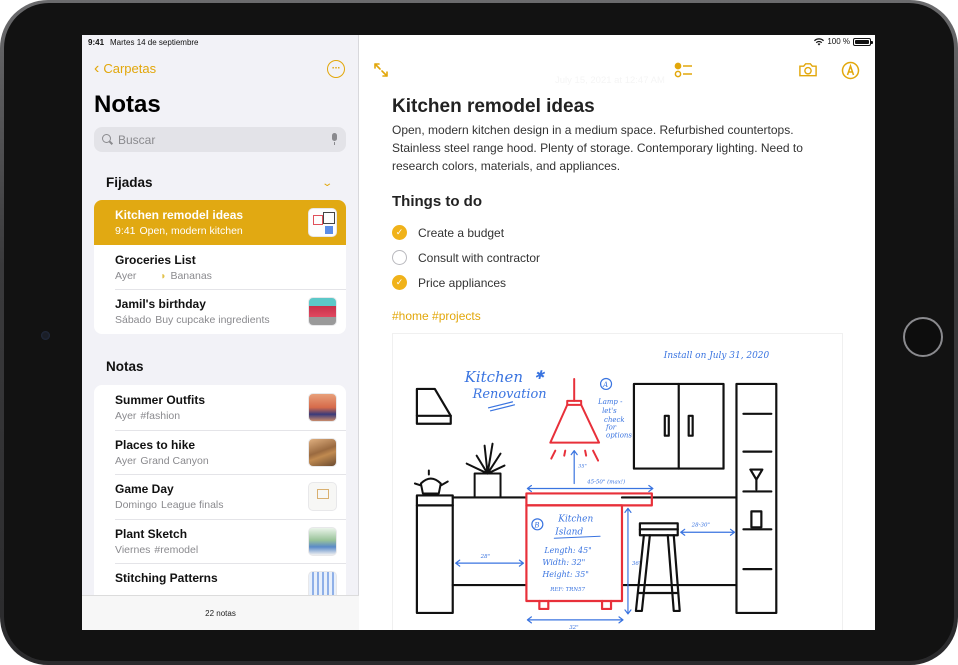  Describe the element at coordinates (574, 467) in the screenshot. I see `lamp-height-arrow` at that location.